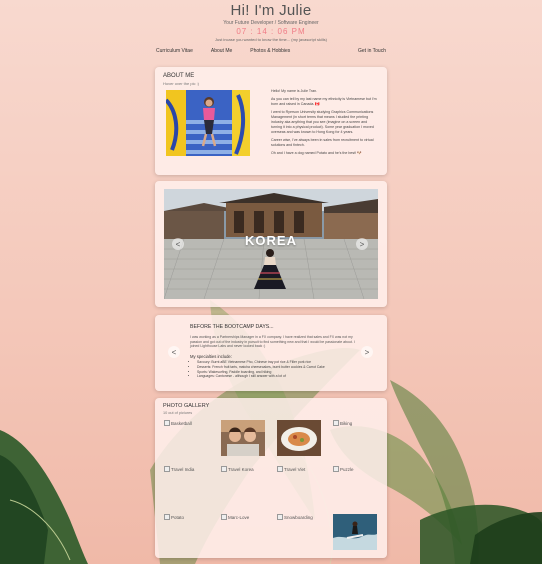 This screenshot has height=564, width=542. Describe the element at coordinates (174, 51) in the screenshot. I see `nav-link-cv: Curriculum Vitae` at that location.